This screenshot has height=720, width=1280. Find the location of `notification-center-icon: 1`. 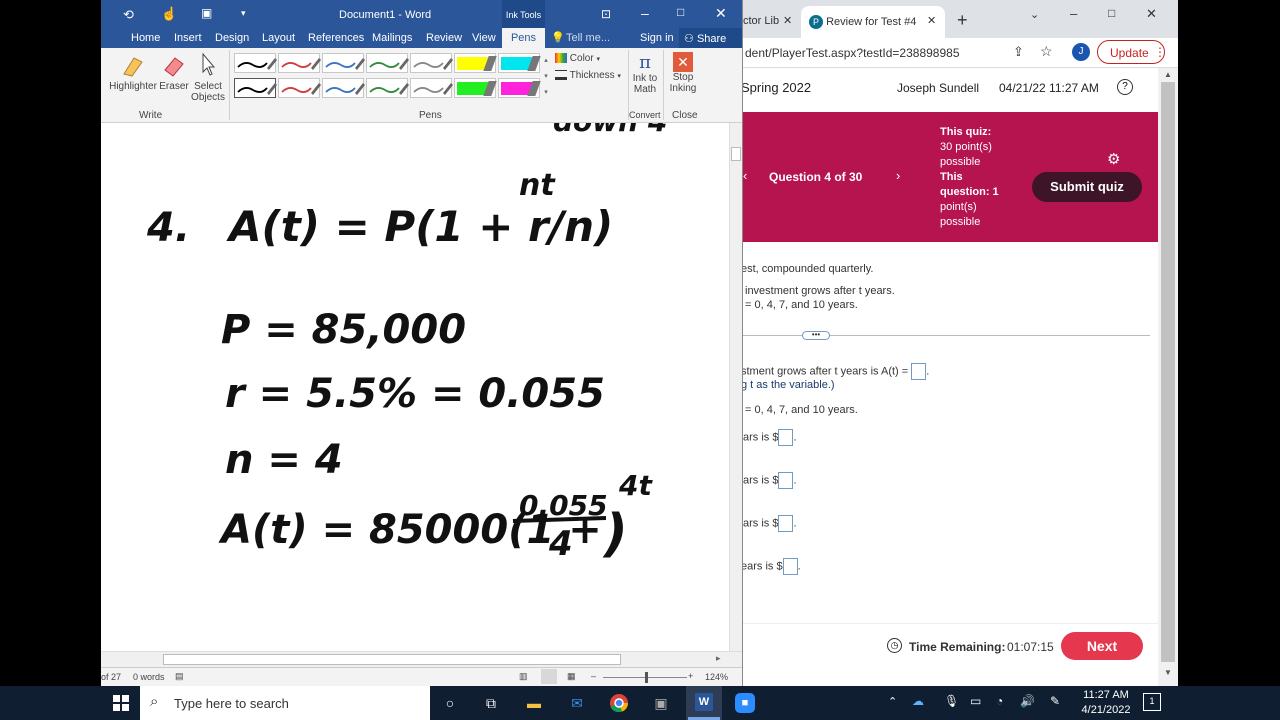

notification-center-icon: 1 is located at coordinates (1152, 702).